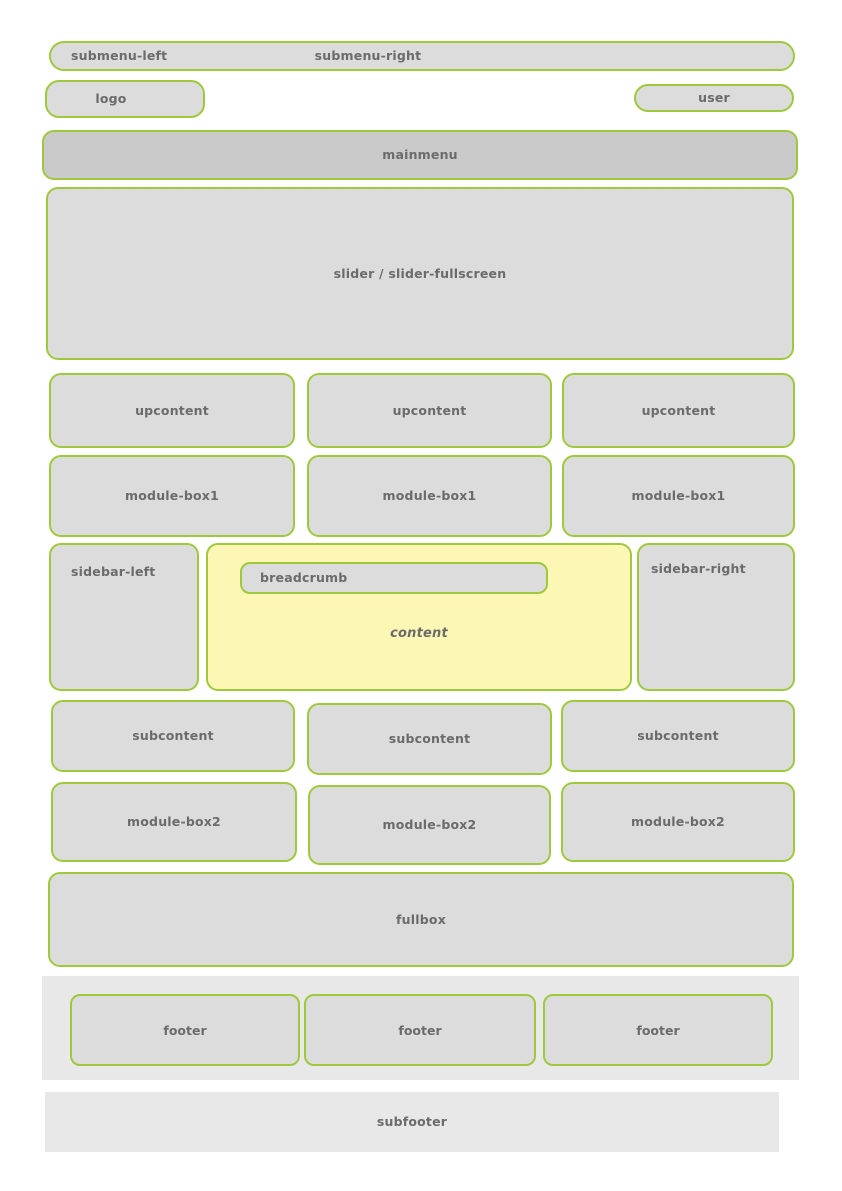 The width and height of the screenshot is (842, 1191). I want to click on region-subfooter: subfooter, so click(412, 1122).